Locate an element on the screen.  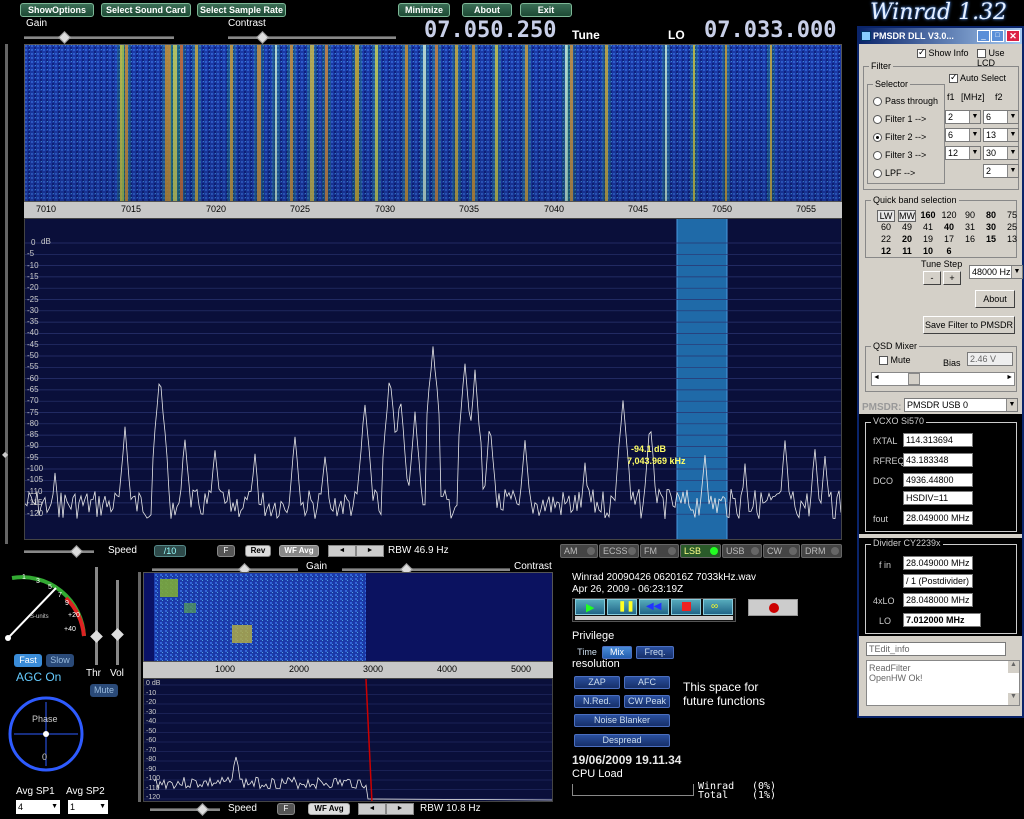
rbw-down-button: ◄ is located at coordinates (342, 551).